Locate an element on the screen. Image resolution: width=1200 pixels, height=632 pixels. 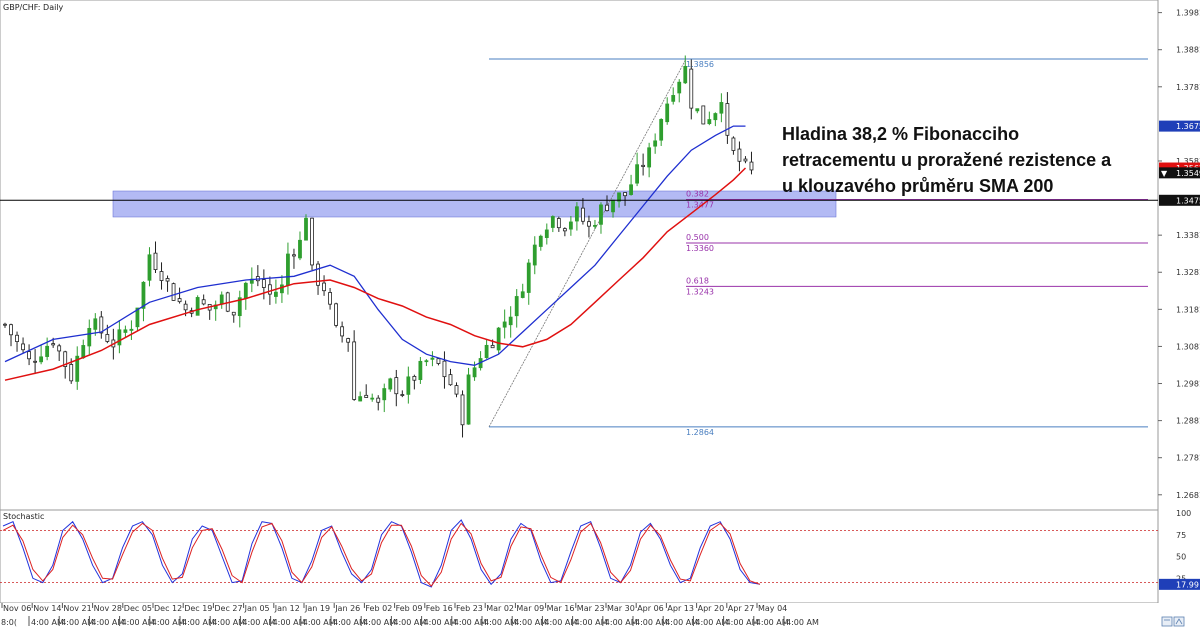
date-tick-label: Dec 27 is located at coordinates (228, 608).